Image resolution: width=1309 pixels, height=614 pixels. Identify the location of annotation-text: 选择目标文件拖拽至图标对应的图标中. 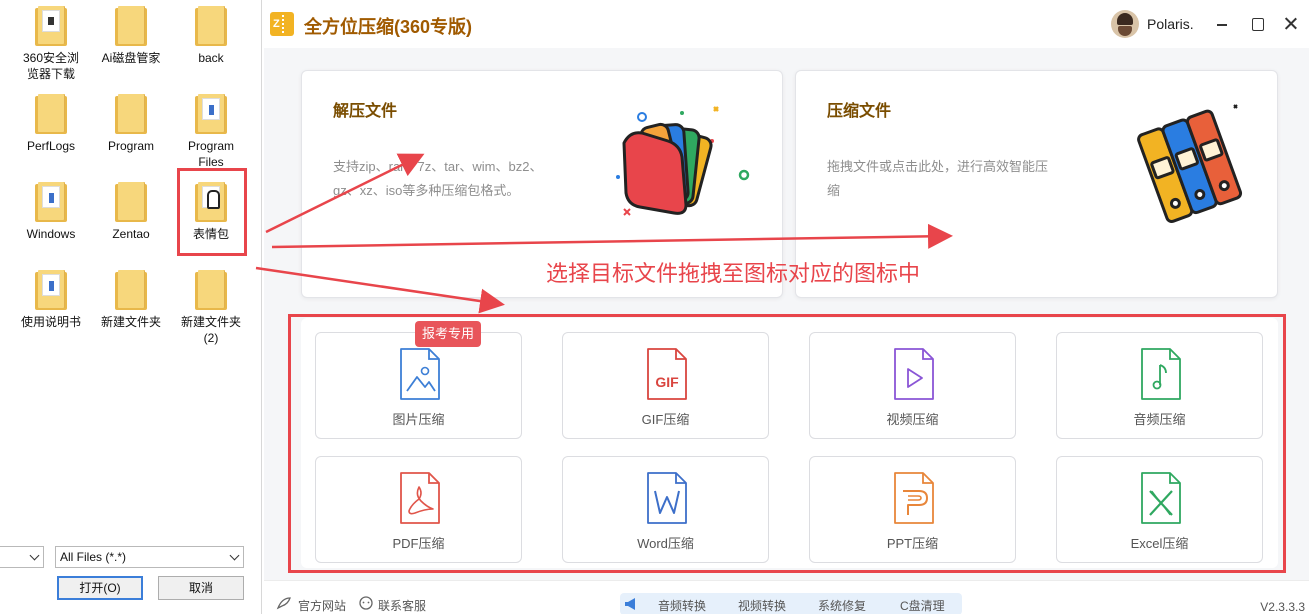
(733, 273).